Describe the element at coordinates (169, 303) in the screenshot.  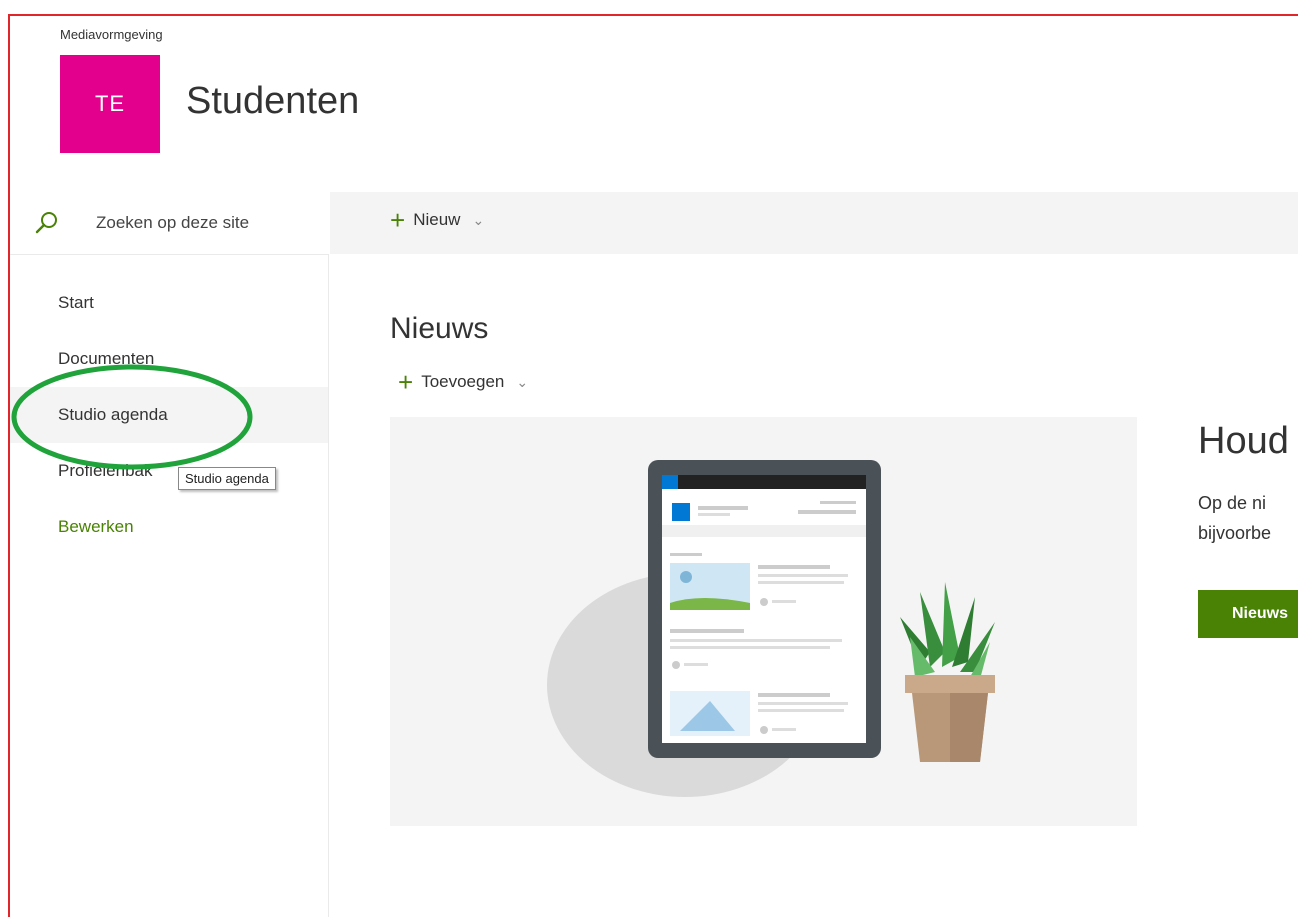
I see `nav-item-start: Start` at that location.